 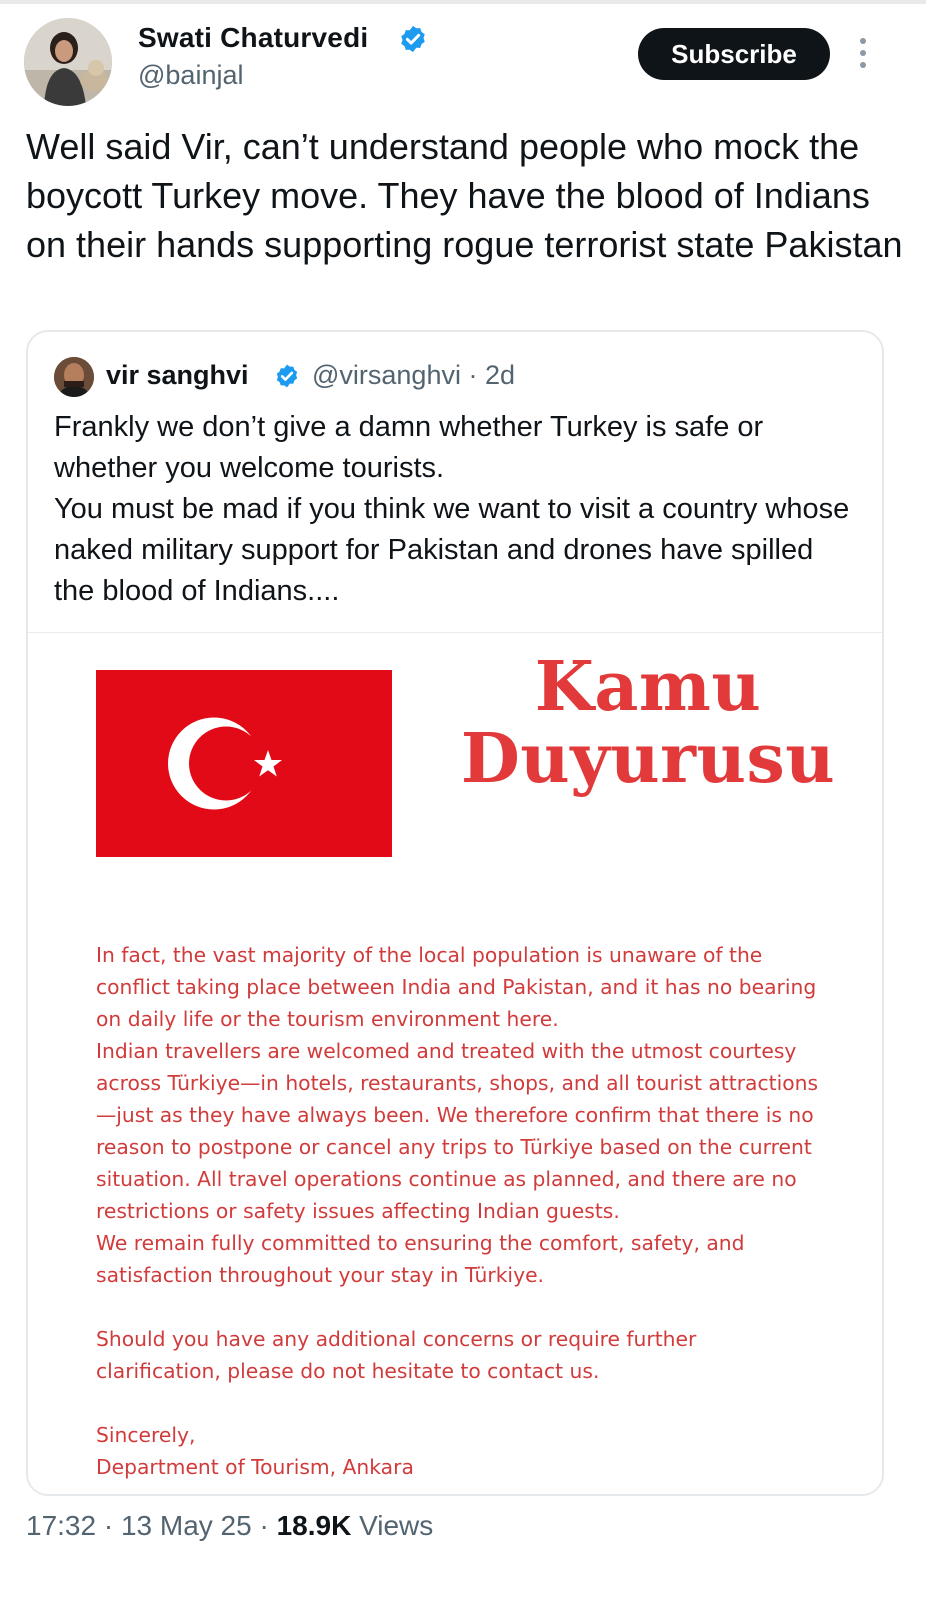 I want to click on quoted-handle-time: @virsanghvi · 2d, so click(x=413, y=375).